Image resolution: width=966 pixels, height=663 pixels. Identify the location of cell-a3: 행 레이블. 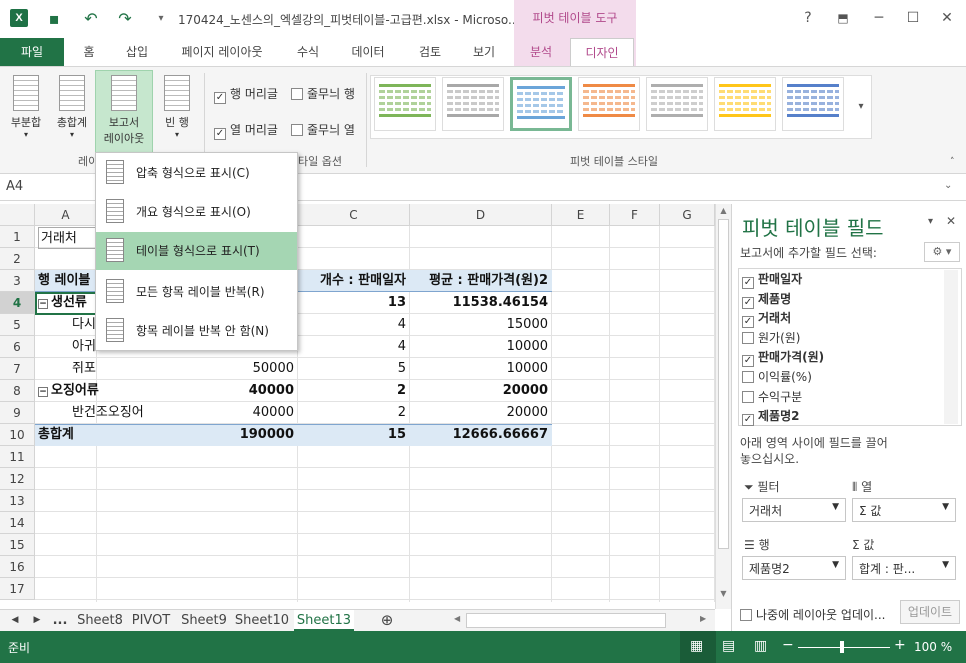
(68, 281).